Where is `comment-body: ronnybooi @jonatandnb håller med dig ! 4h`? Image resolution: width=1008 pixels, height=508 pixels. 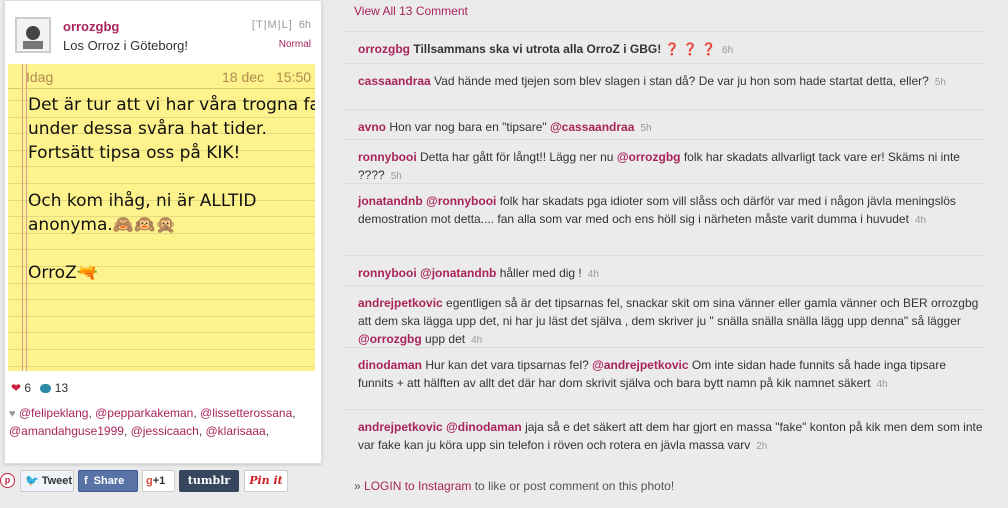 comment-body: ronnybooi @jonatandnb håller med dig ! 4h is located at coordinates (664, 270).